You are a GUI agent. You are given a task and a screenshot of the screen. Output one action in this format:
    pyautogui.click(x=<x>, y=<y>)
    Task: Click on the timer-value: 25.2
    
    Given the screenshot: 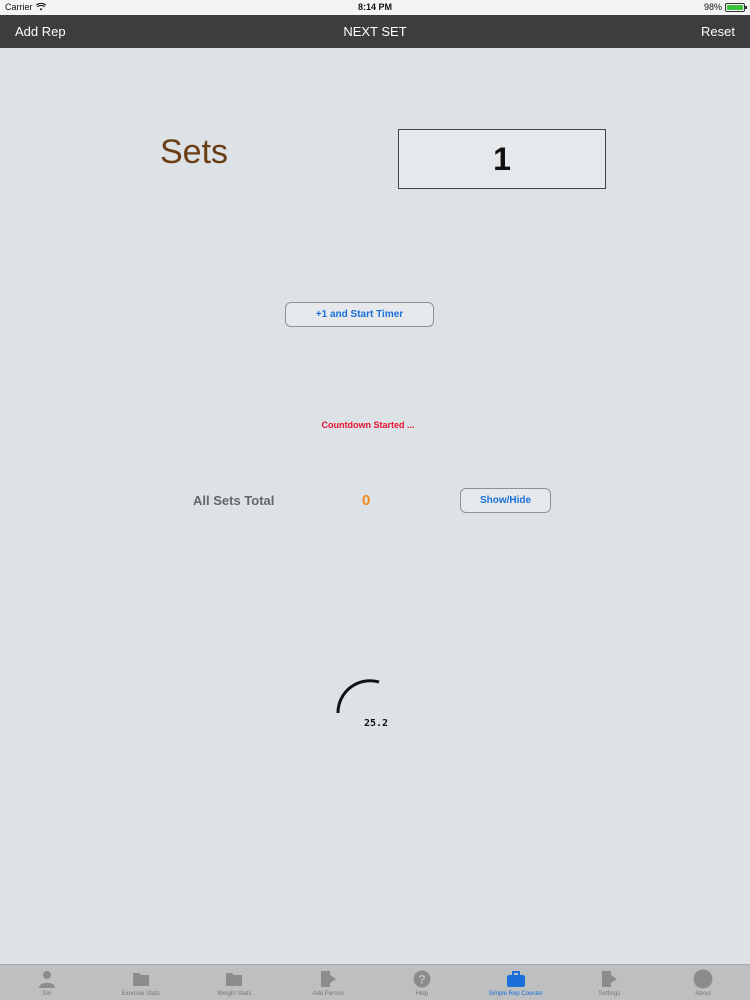 What is the action you would take?
    pyautogui.click(x=376, y=723)
    